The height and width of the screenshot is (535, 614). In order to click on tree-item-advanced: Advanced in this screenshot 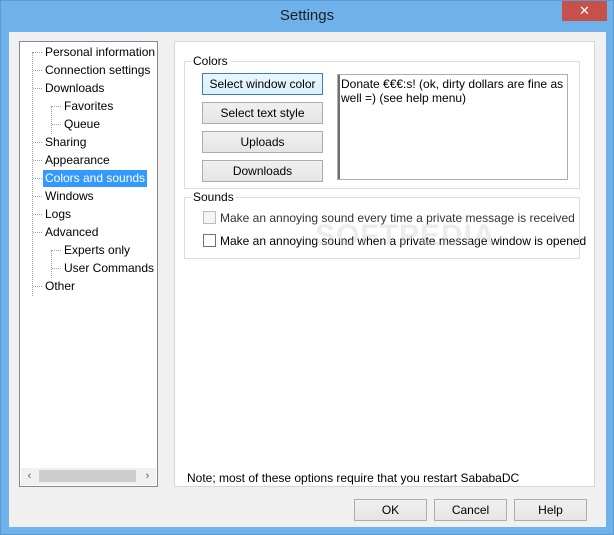, I will do `click(71, 232)`.